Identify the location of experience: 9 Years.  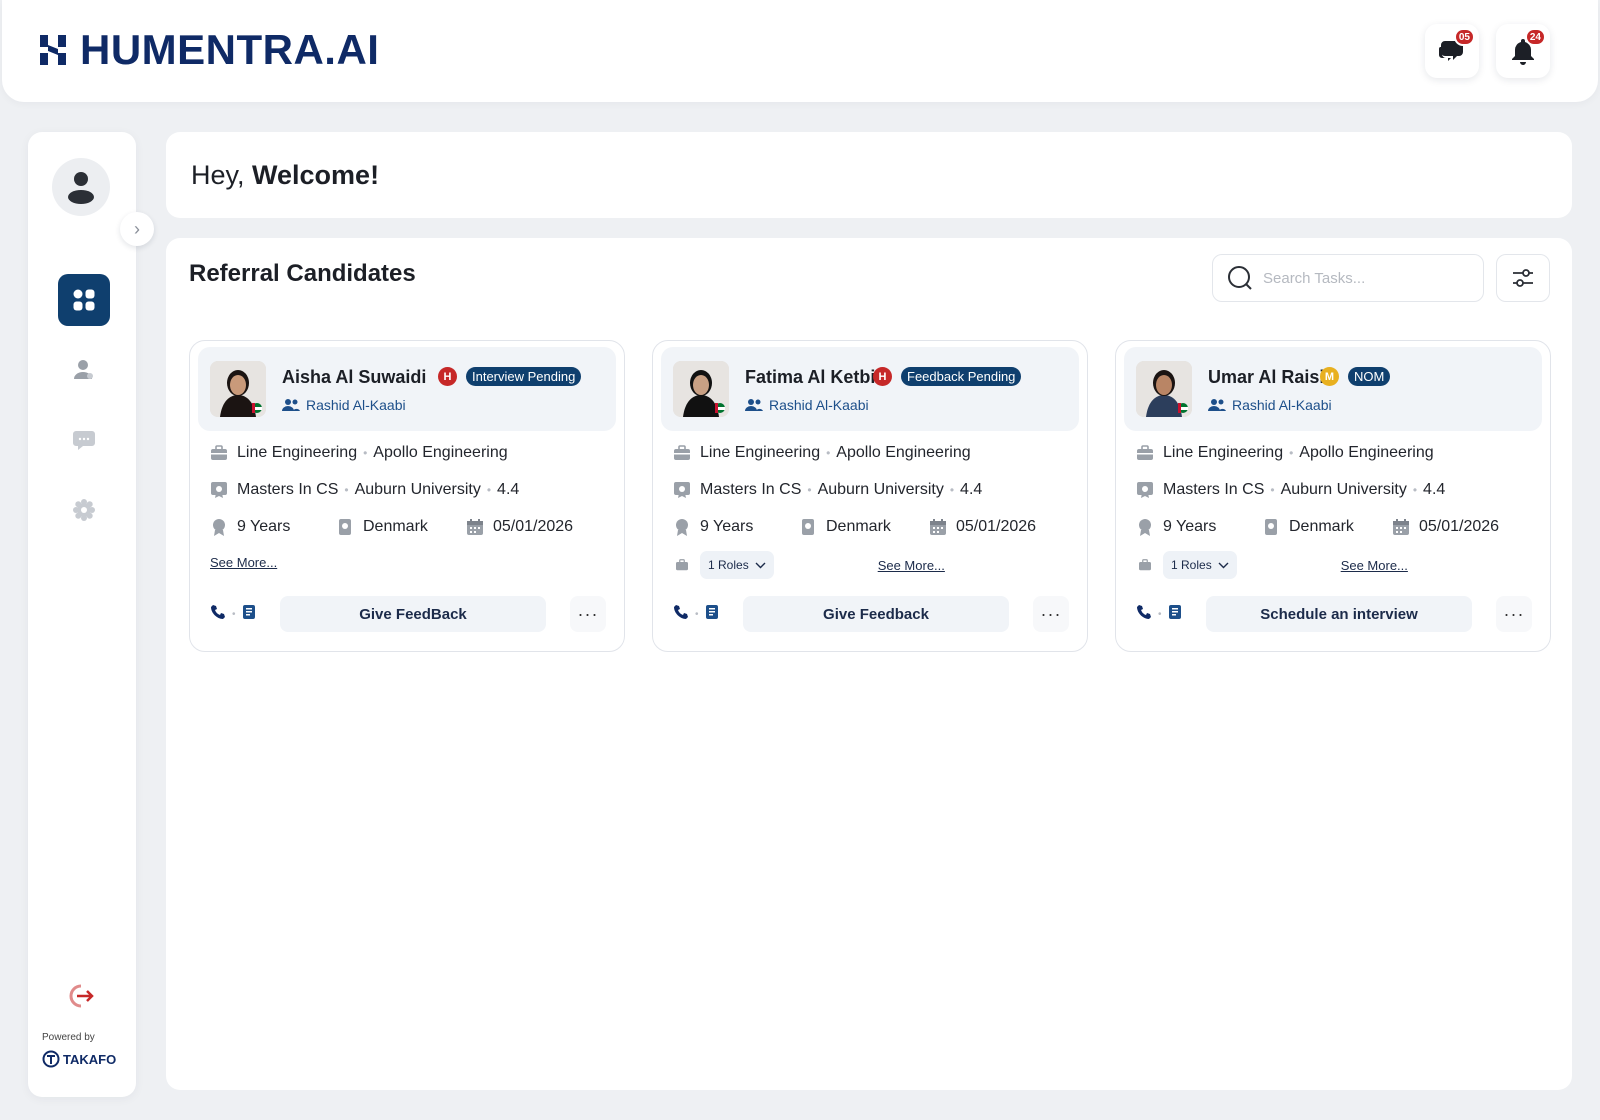
(264, 526).